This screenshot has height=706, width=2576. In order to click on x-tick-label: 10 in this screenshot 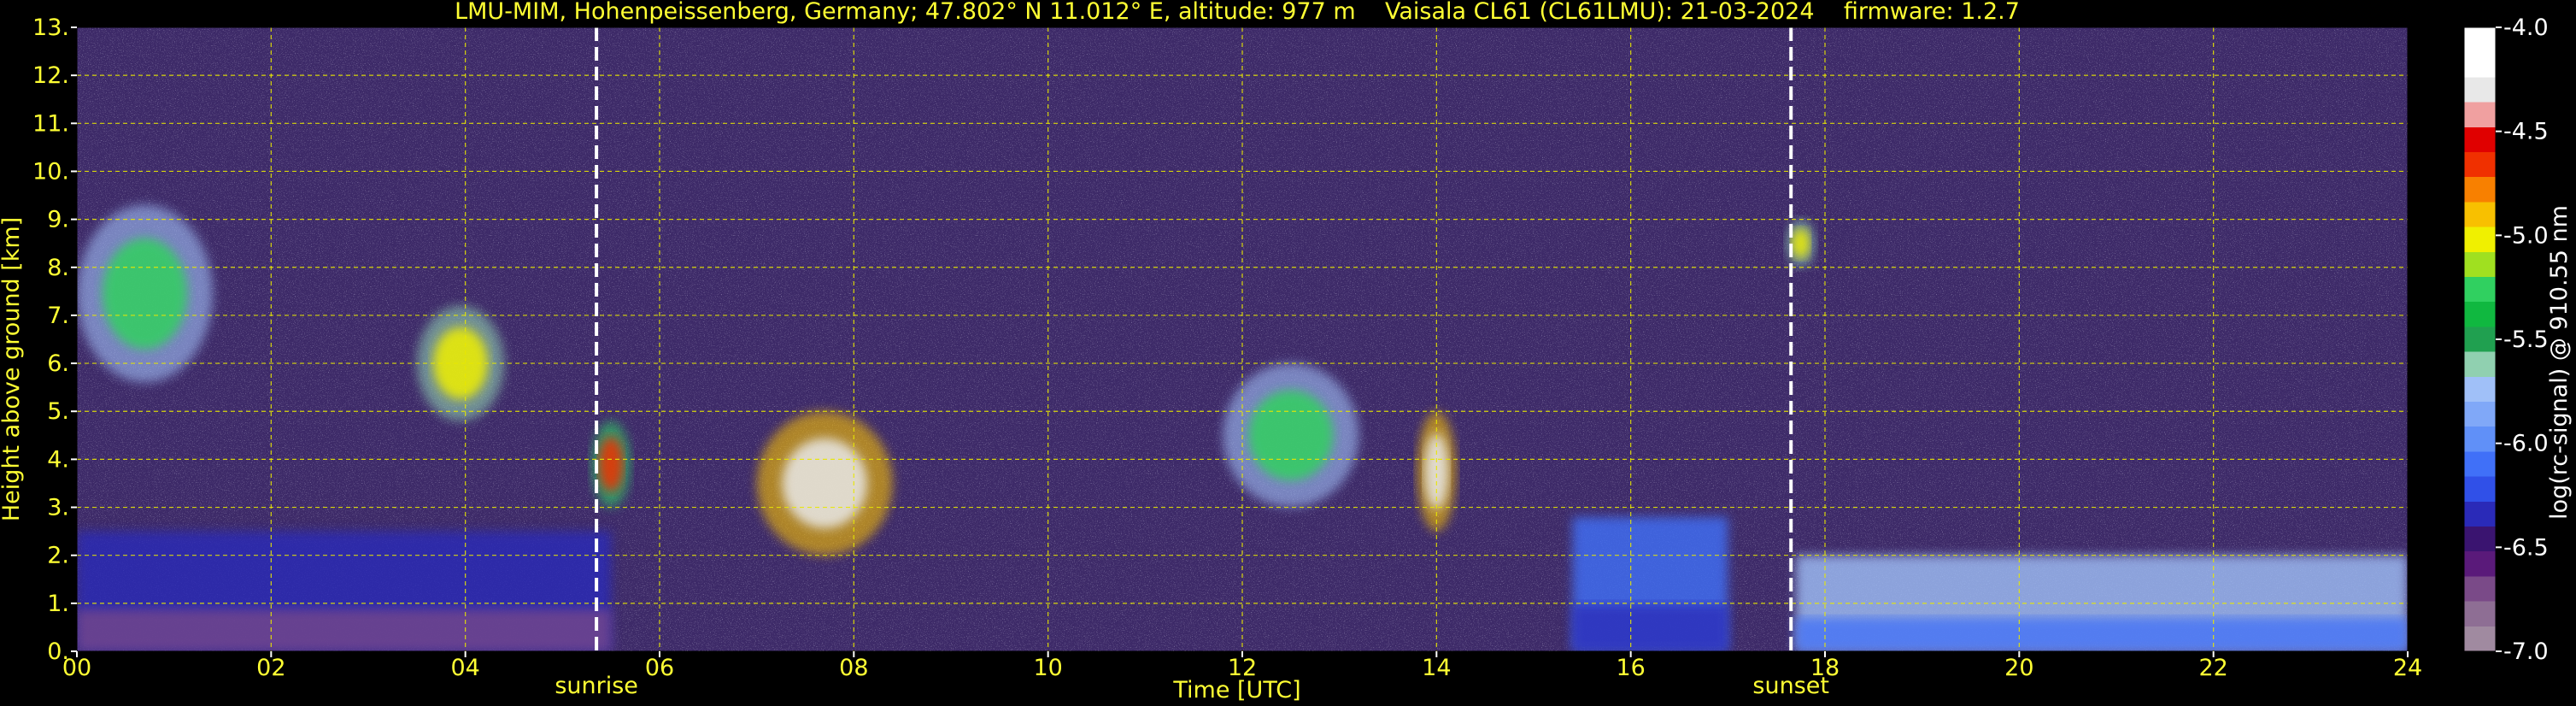, I will do `click(1047, 668)`.